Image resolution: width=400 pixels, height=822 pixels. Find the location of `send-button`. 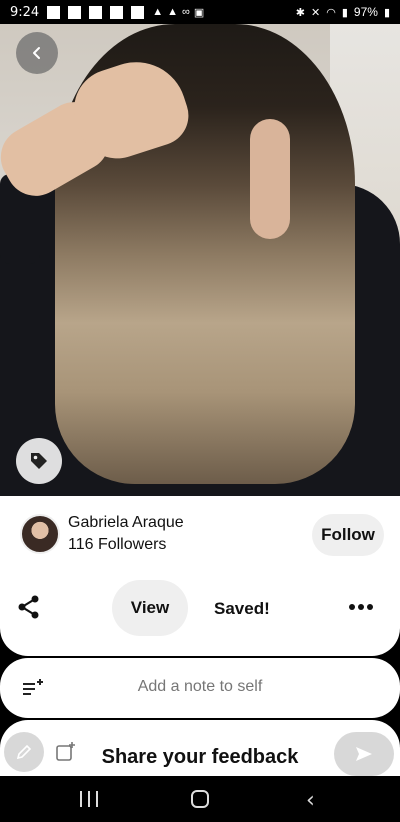

send-button is located at coordinates (364, 754).